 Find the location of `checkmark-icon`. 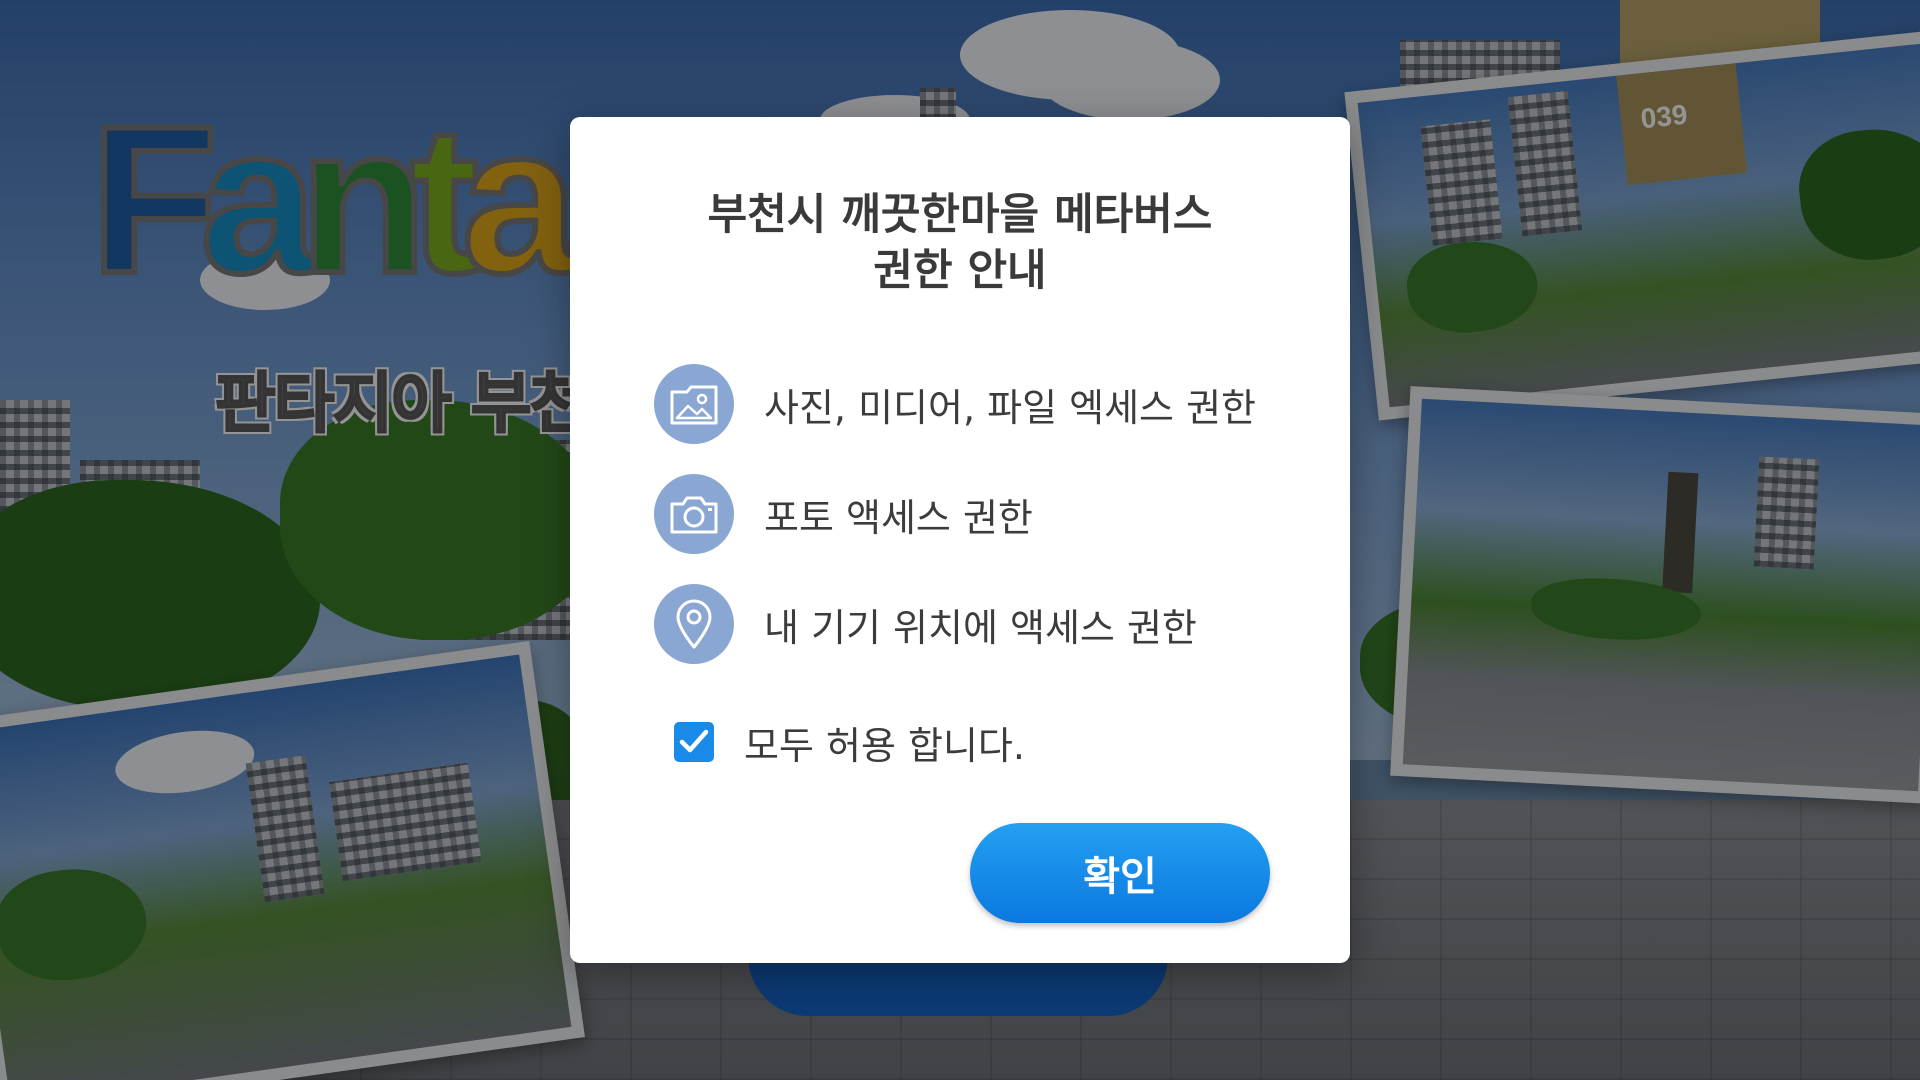

checkmark-icon is located at coordinates (694, 741).